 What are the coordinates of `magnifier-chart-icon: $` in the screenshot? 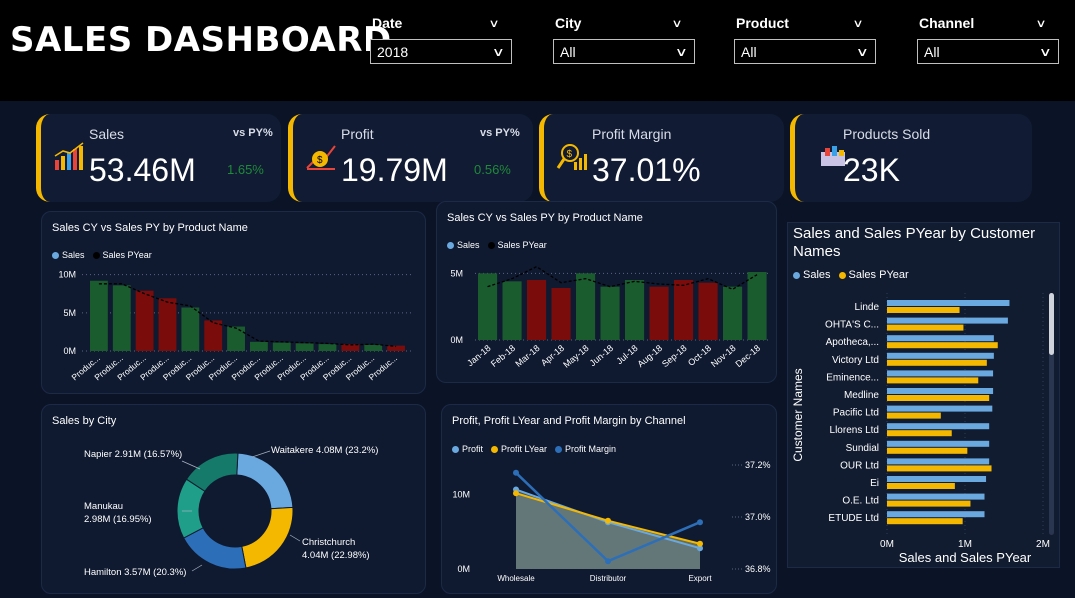 It's located at (571, 157).